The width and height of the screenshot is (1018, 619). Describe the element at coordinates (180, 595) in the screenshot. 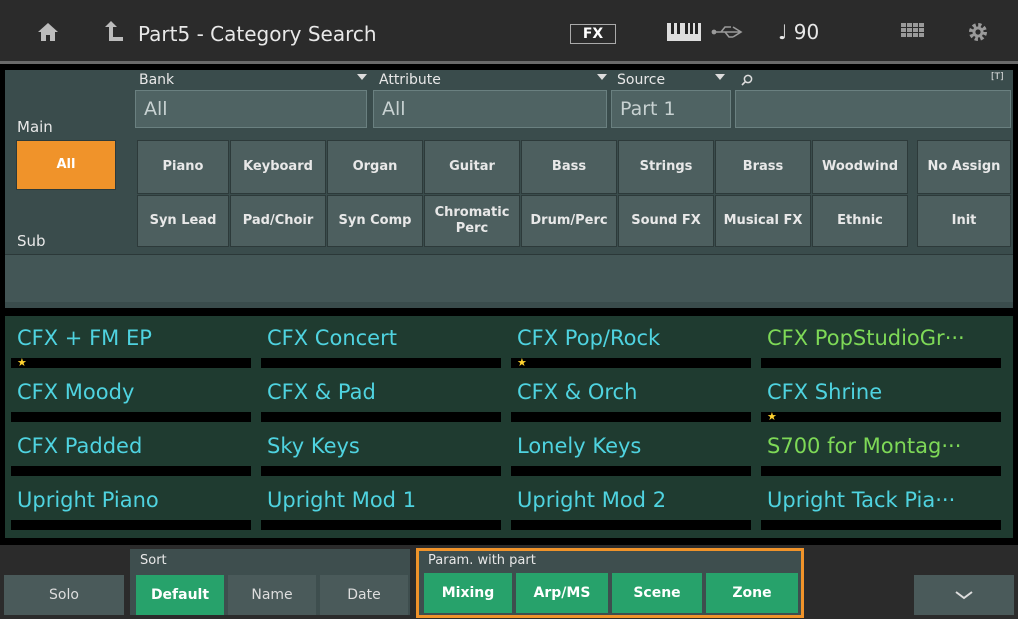

I see `sort-default-button: Default` at that location.